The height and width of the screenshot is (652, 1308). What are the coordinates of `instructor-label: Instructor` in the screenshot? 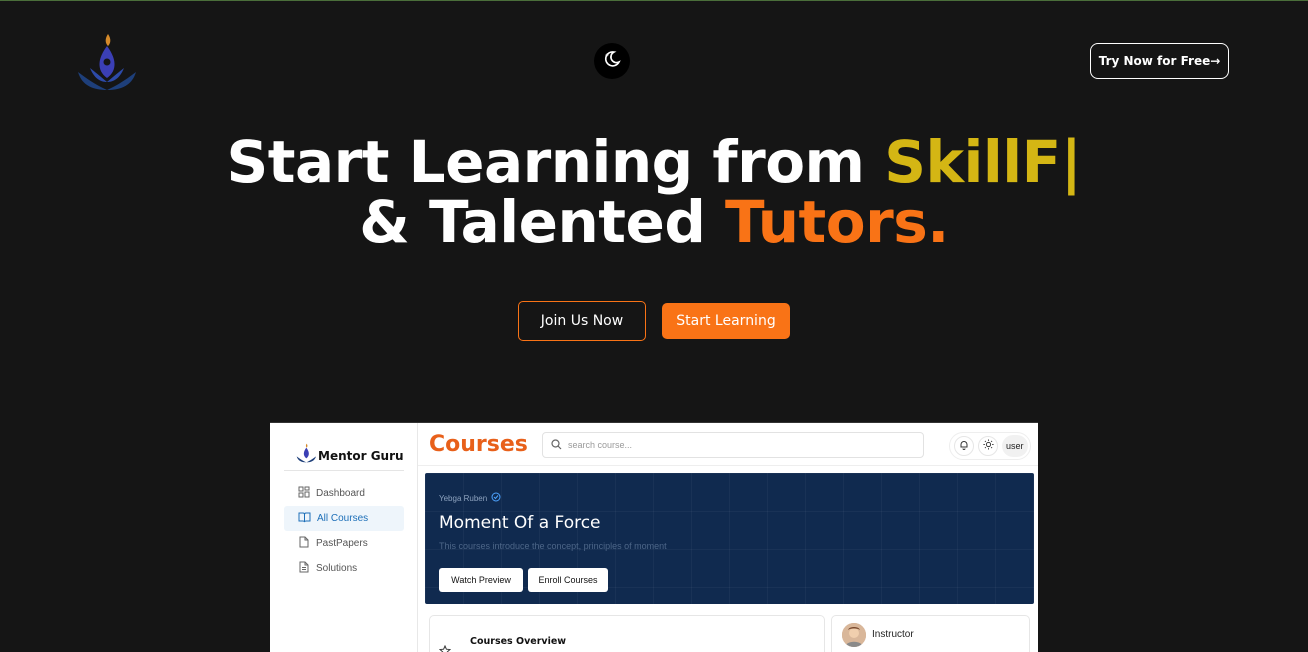 It's located at (893, 634).